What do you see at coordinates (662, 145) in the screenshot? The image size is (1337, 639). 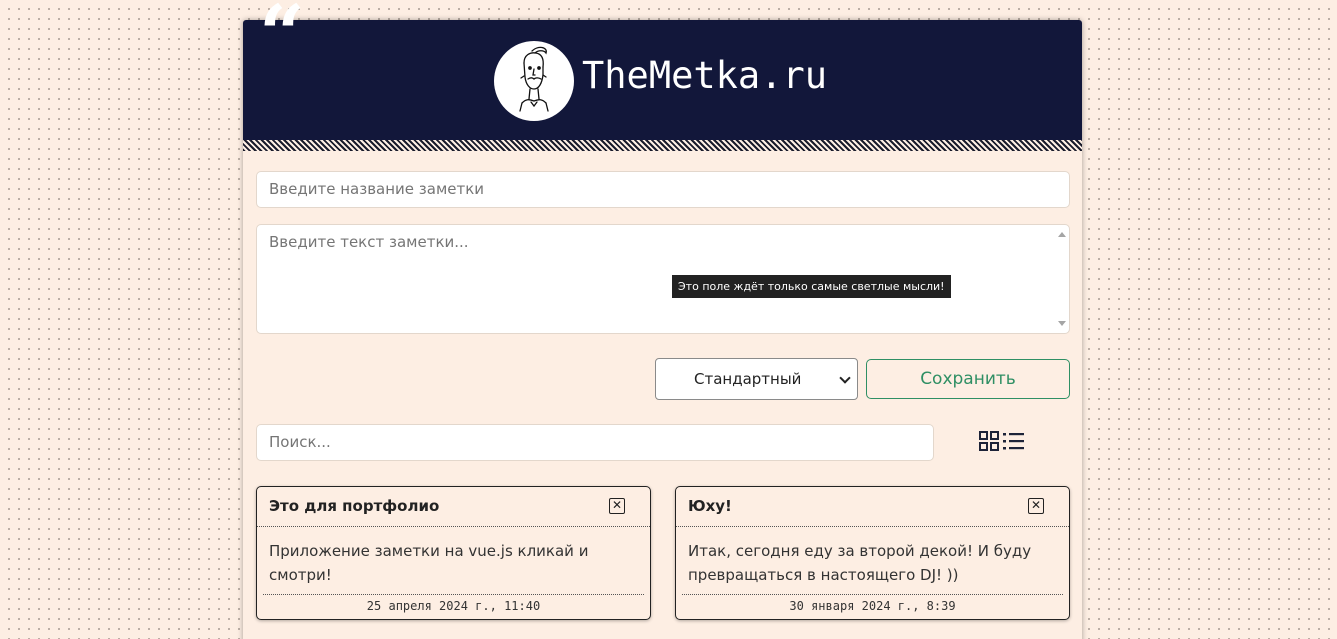 I see `header-stripe-divider` at bounding box center [662, 145].